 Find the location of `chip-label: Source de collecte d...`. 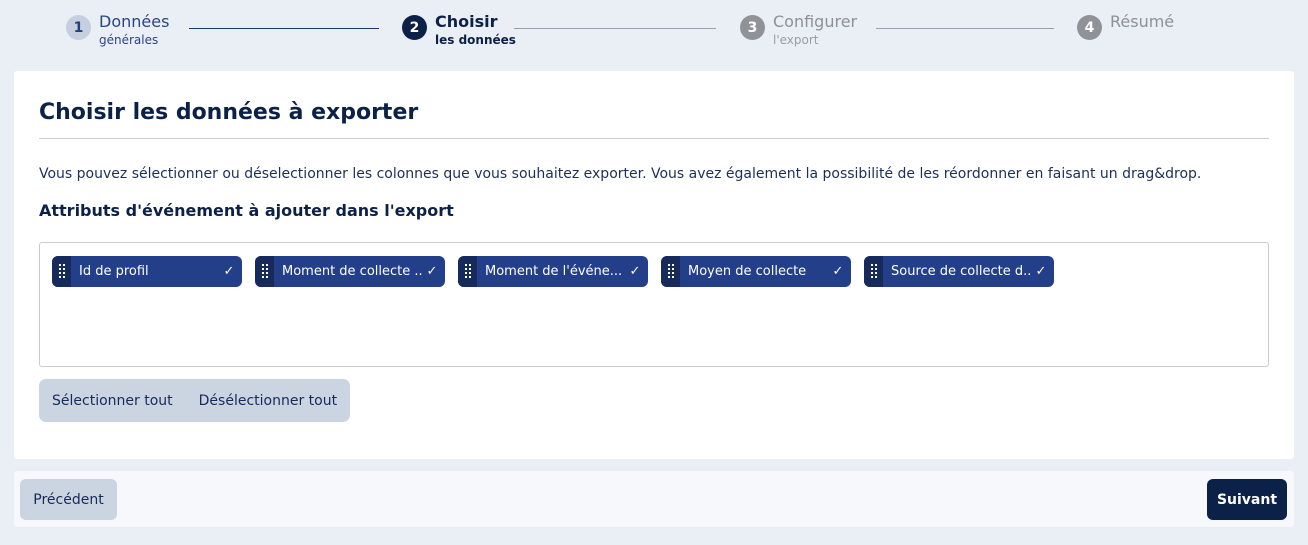

chip-label: Source de collecte d... is located at coordinates (961, 271).